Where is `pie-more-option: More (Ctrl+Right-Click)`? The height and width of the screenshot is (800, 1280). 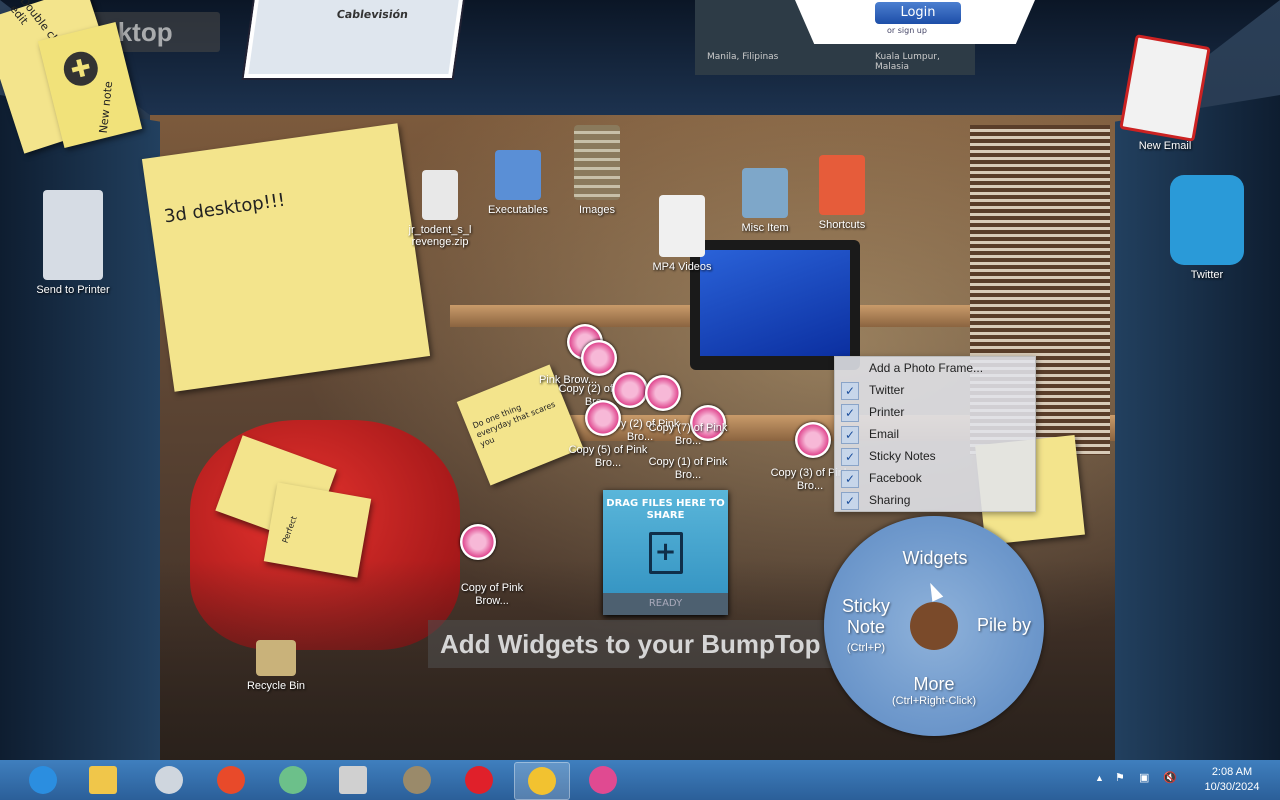
pie-more-option: More (Ctrl+Right-Click) is located at coordinates (934, 690).